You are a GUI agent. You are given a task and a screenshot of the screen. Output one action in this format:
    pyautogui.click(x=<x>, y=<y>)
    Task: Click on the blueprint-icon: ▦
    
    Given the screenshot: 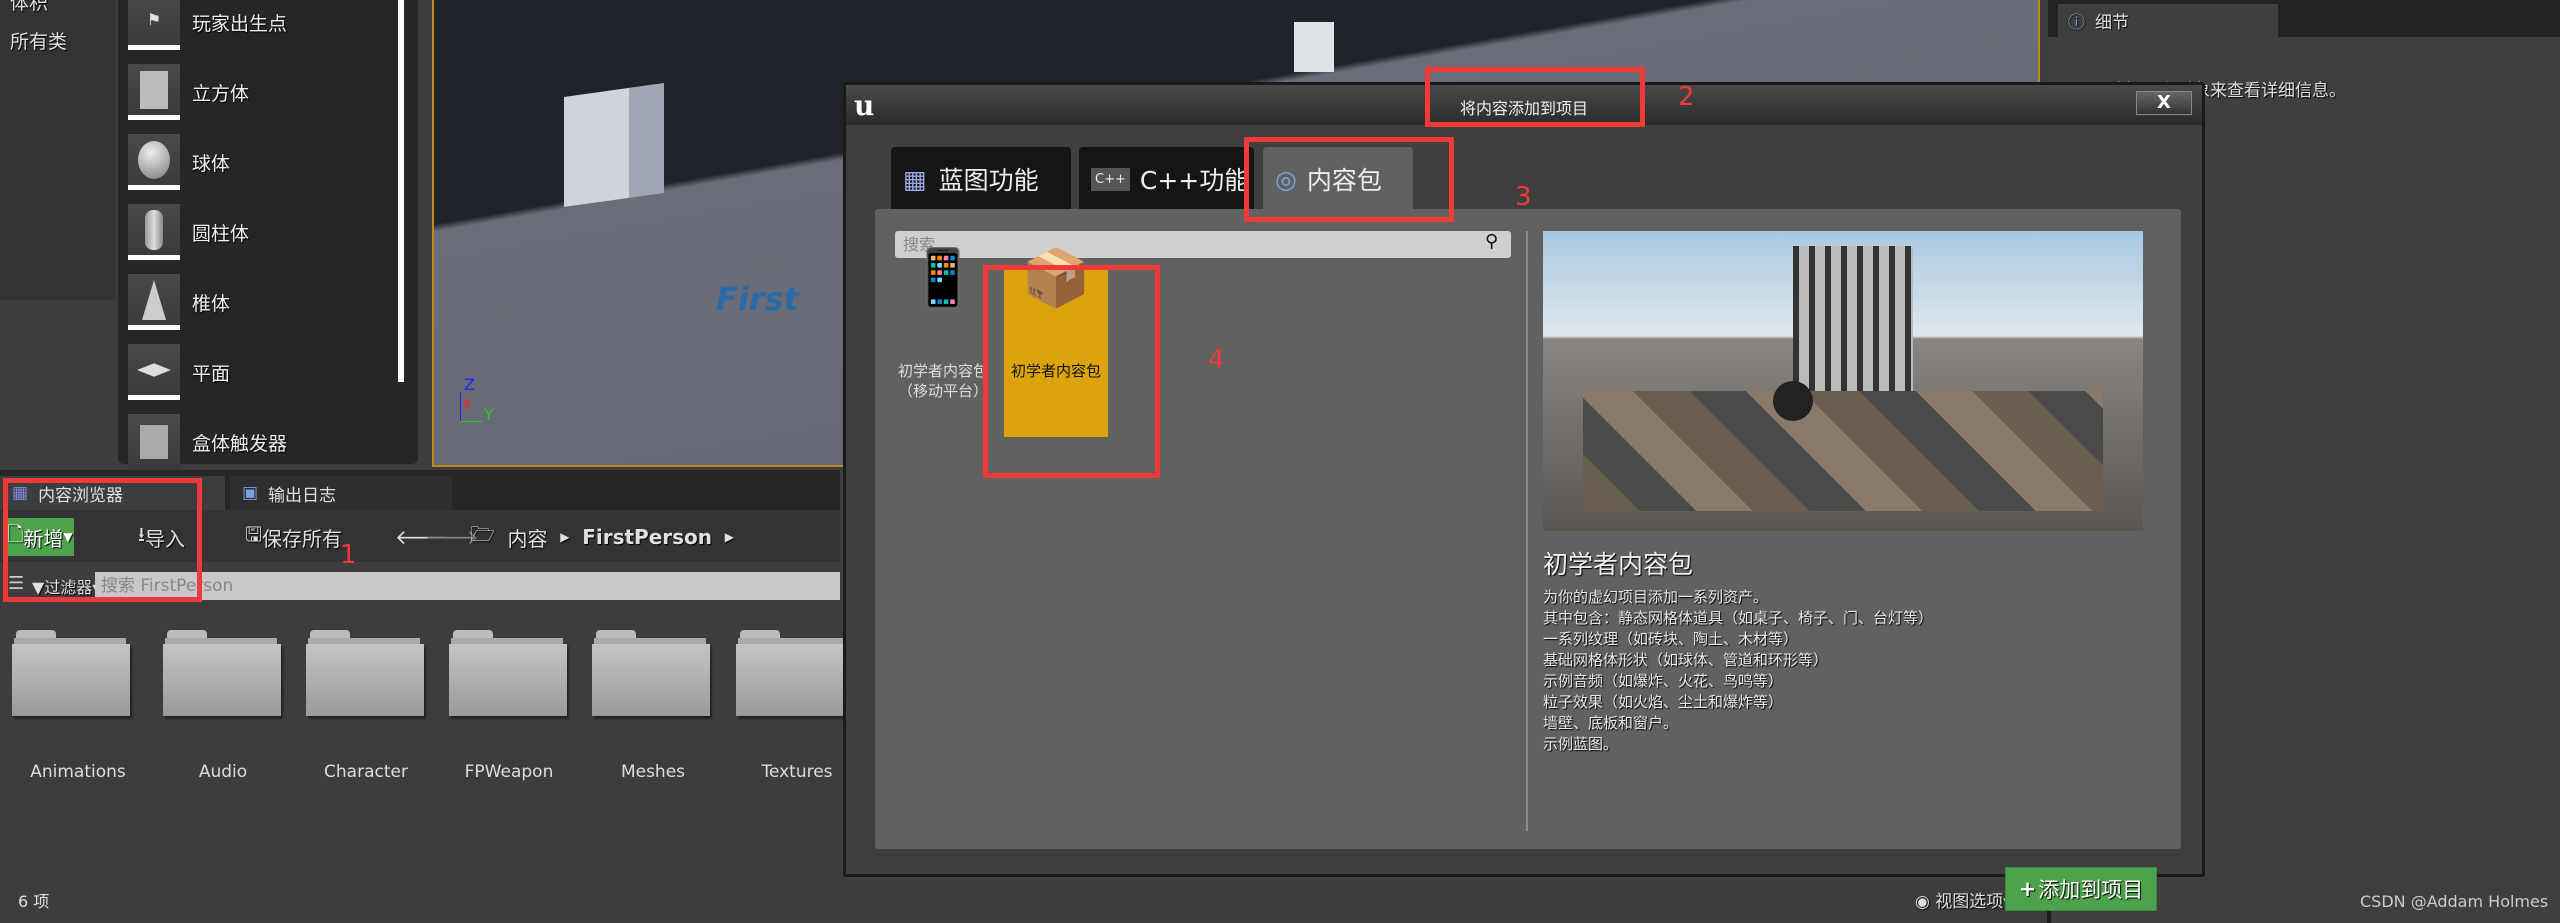 What is the action you would take?
    pyautogui.click(x=915, y=179)
    